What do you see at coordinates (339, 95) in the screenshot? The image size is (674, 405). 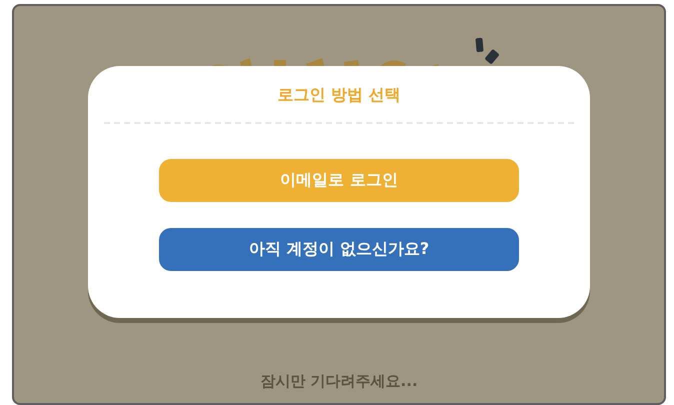 I see `dialog-title: 로그인 방법 선택` at bounding box center [339, 95].